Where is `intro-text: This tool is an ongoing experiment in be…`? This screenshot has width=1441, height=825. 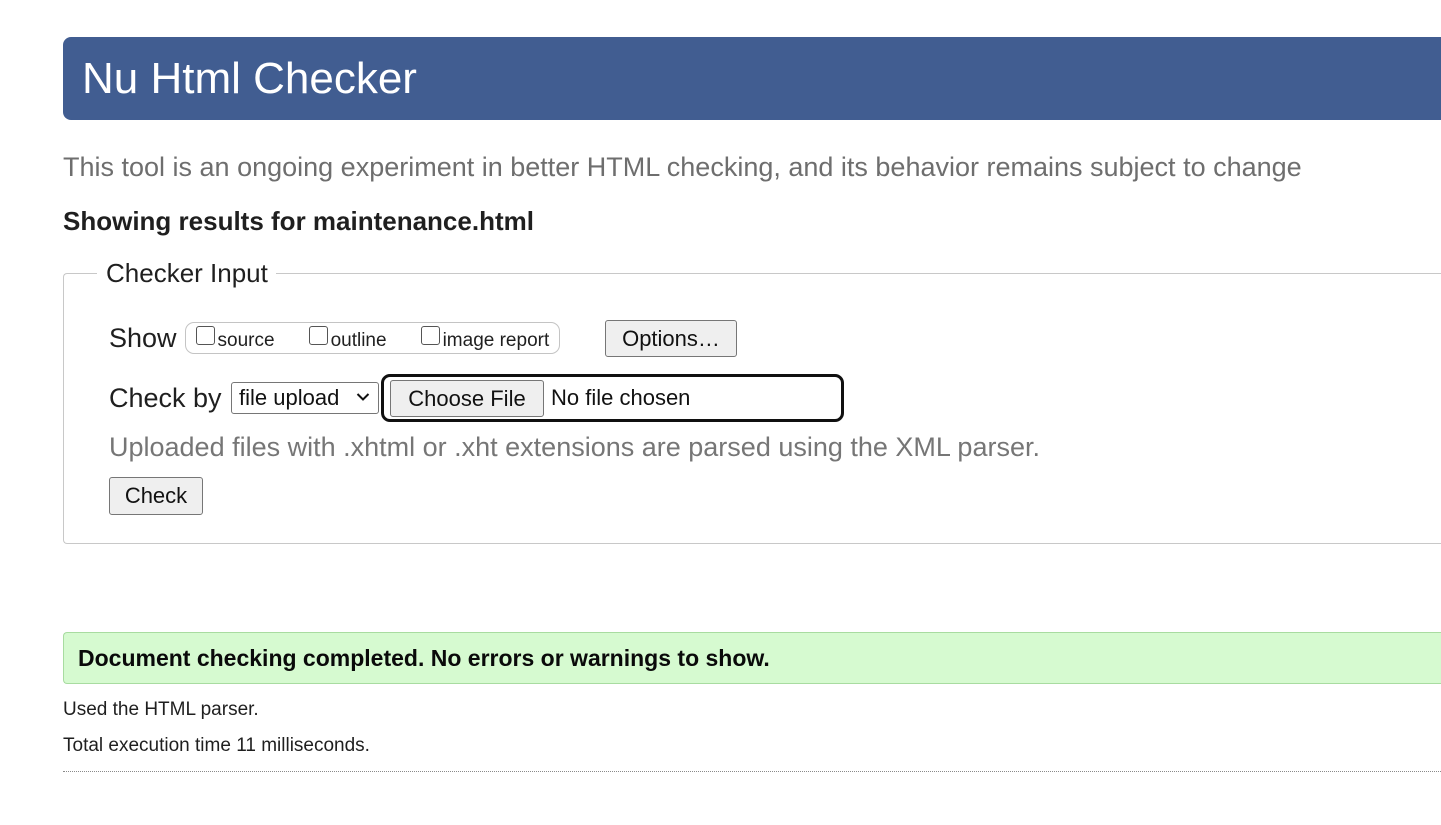
intro-text: This tool is an ongoing experiment in be… is located at coordinates (682, 167).